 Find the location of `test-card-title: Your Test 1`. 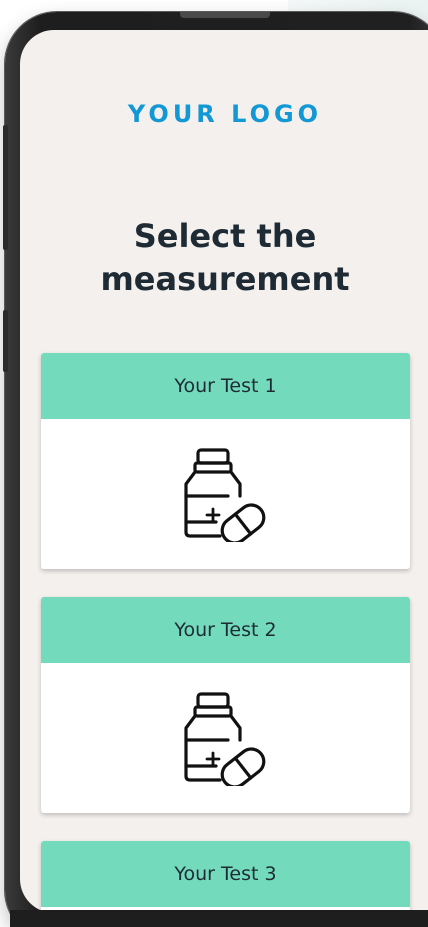

test-card-title: Your Test 1 is located at coordinates (225, 386).